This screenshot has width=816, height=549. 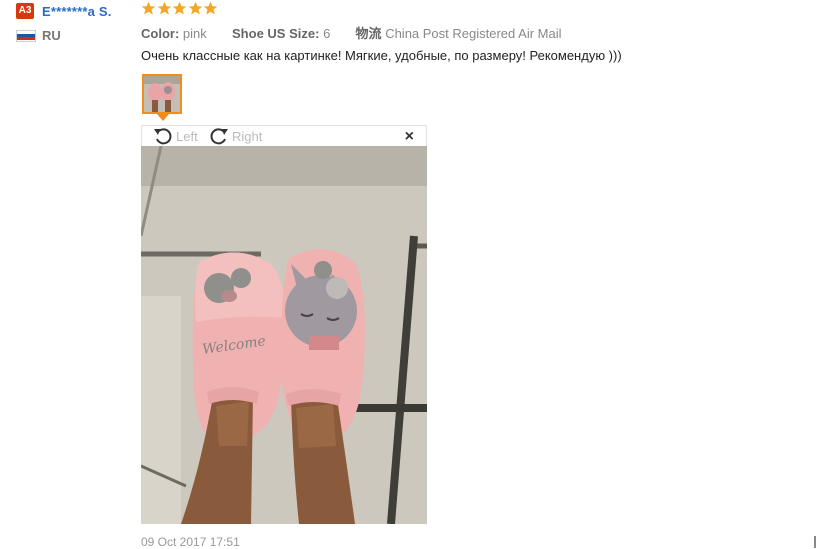 What do you see at coordinates (276, 33) in the screenshot?
I see `size-label: Shoe US Size:` at bounding box center [276, 33].